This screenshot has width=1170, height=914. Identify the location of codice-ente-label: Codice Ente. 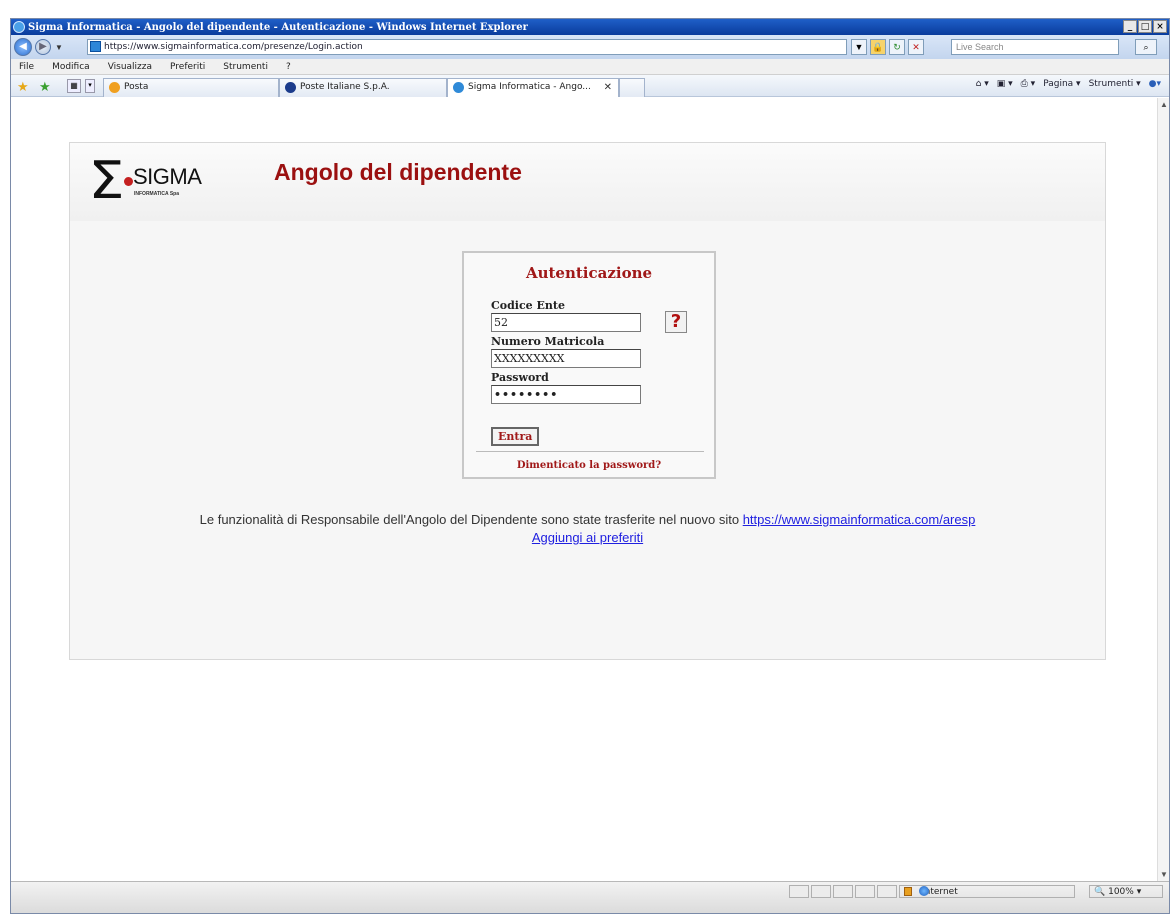
(528, 305).